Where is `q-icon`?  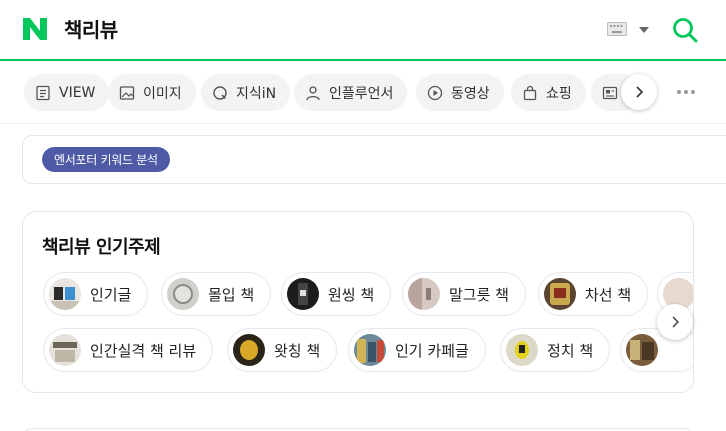 q-icon is located at coordinates (220, 92).